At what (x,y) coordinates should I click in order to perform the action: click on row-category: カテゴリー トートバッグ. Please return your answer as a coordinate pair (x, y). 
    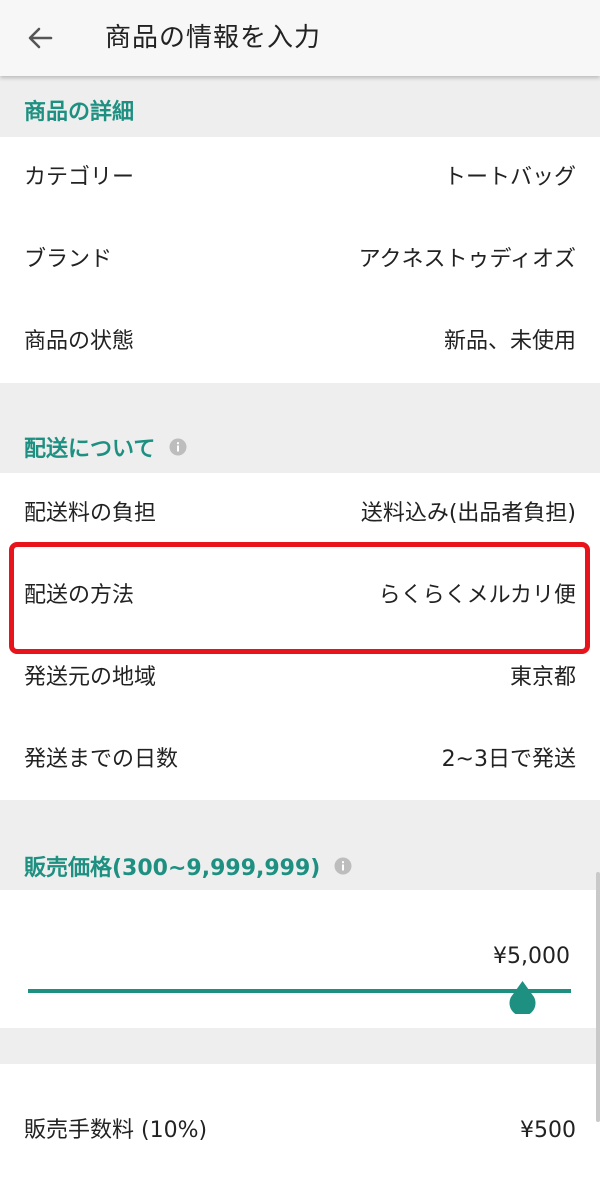
    Looking at the image, I should click on (300, 178).